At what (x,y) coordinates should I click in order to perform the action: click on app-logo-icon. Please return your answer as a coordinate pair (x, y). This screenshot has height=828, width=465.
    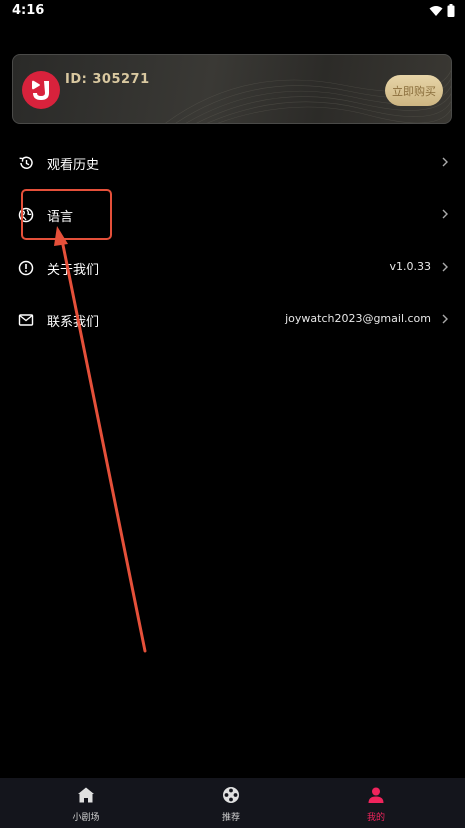
    Looking at the image, I should click on (40, 90).